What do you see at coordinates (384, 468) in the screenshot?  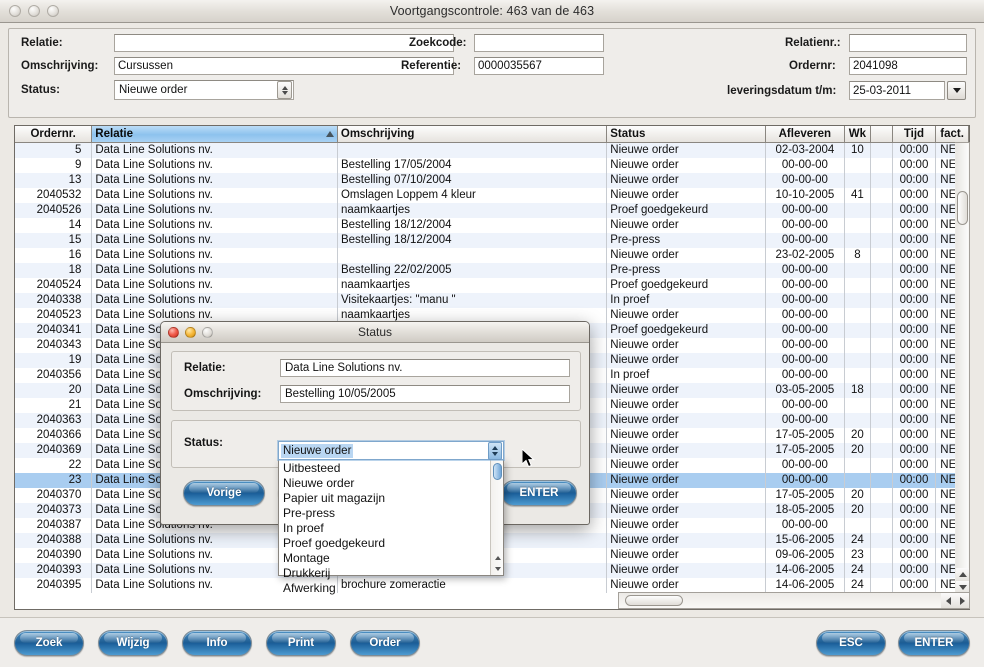 I see `status-option: Uitbesteed` at bounding box center [384, 468].